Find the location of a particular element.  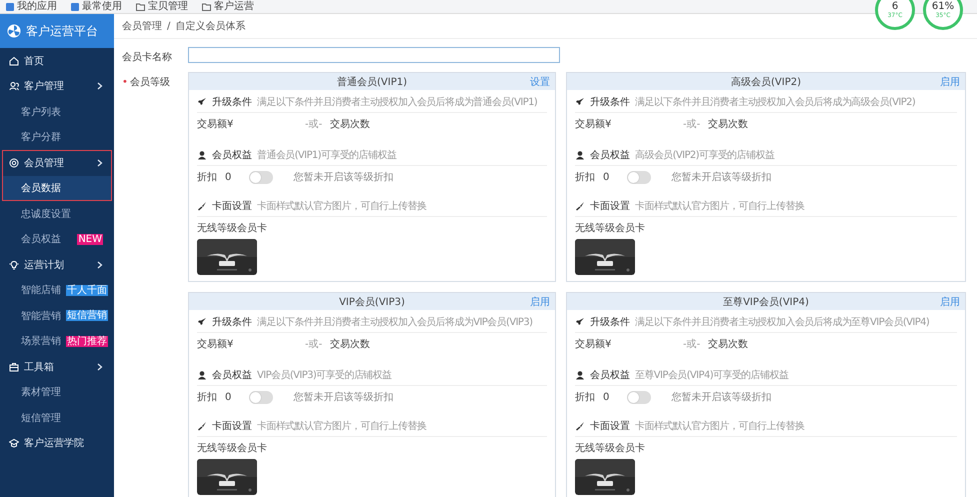

bookmark: 宝贝管理 is located at coordinates (162, 6).